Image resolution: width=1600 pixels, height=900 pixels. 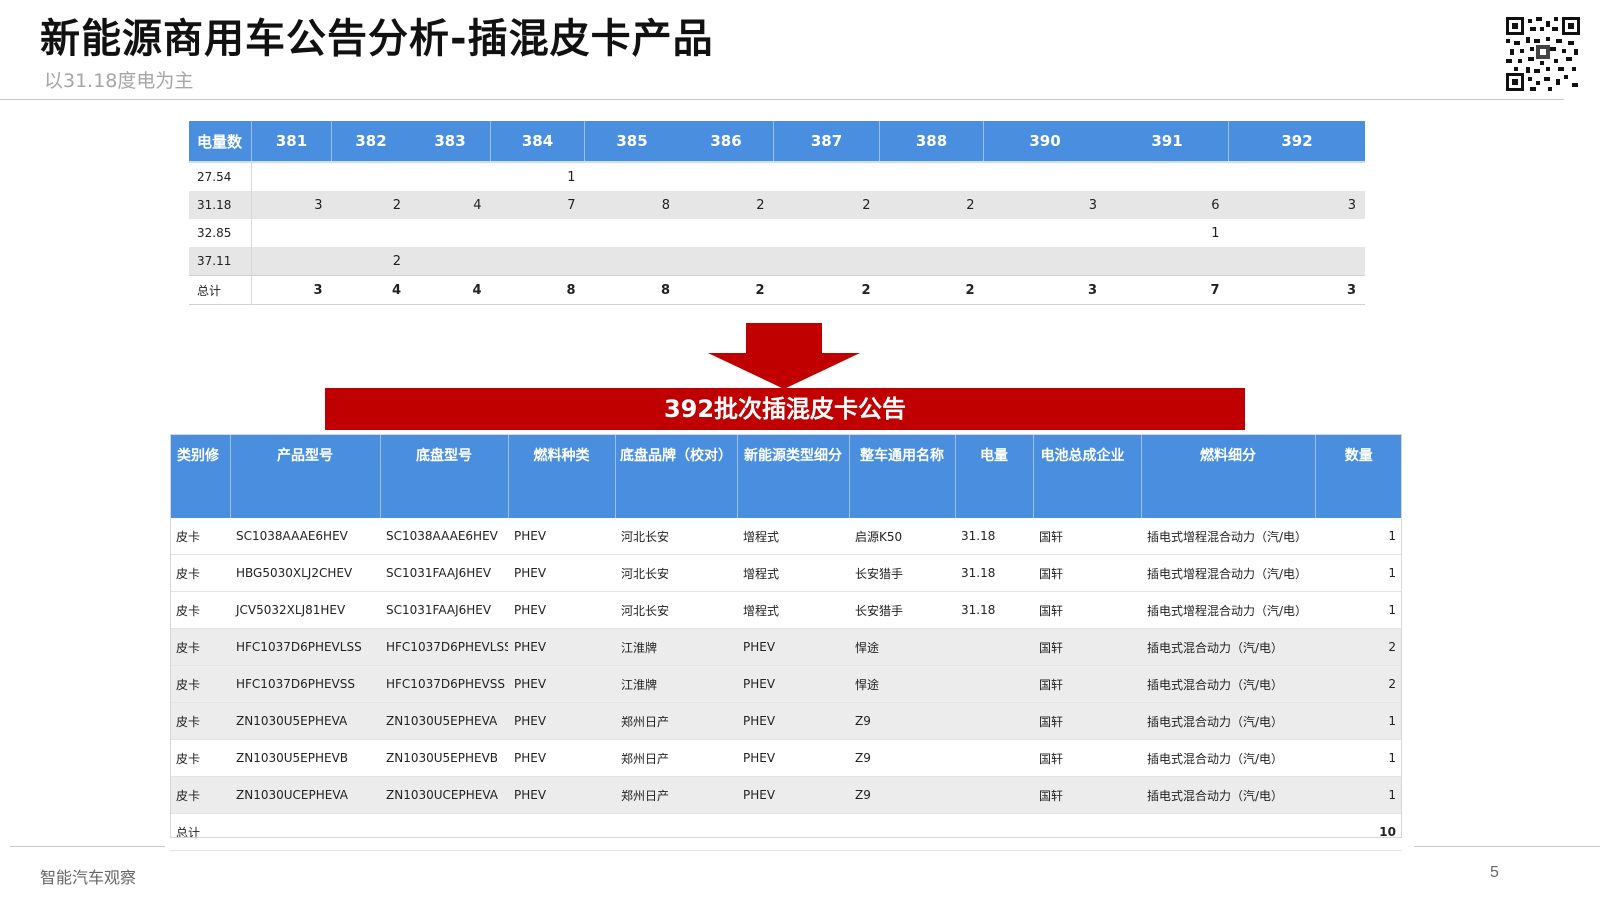 I want to click on detail-cell: JCV5032XLJ81HEV, so click(x=305, y=610).